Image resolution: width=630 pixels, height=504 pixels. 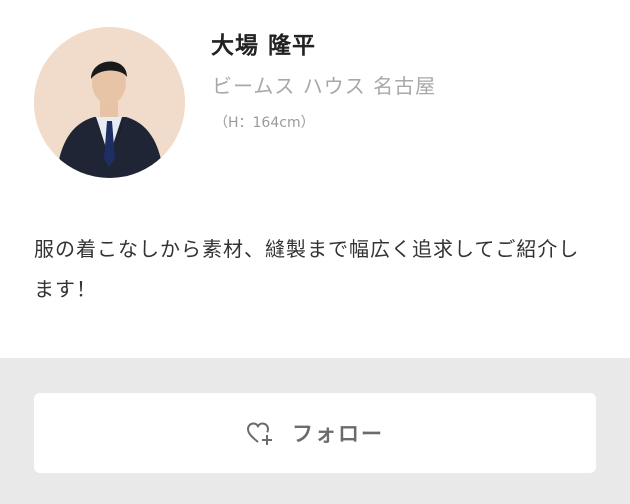 I want to click on staff-name: 大場 隆平, so click(x=264, y=46).